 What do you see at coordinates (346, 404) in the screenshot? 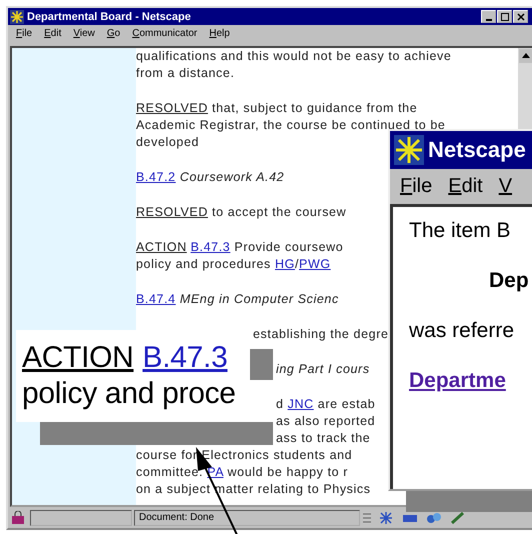
I see `text: are estab` at bounding box center [346, 404].